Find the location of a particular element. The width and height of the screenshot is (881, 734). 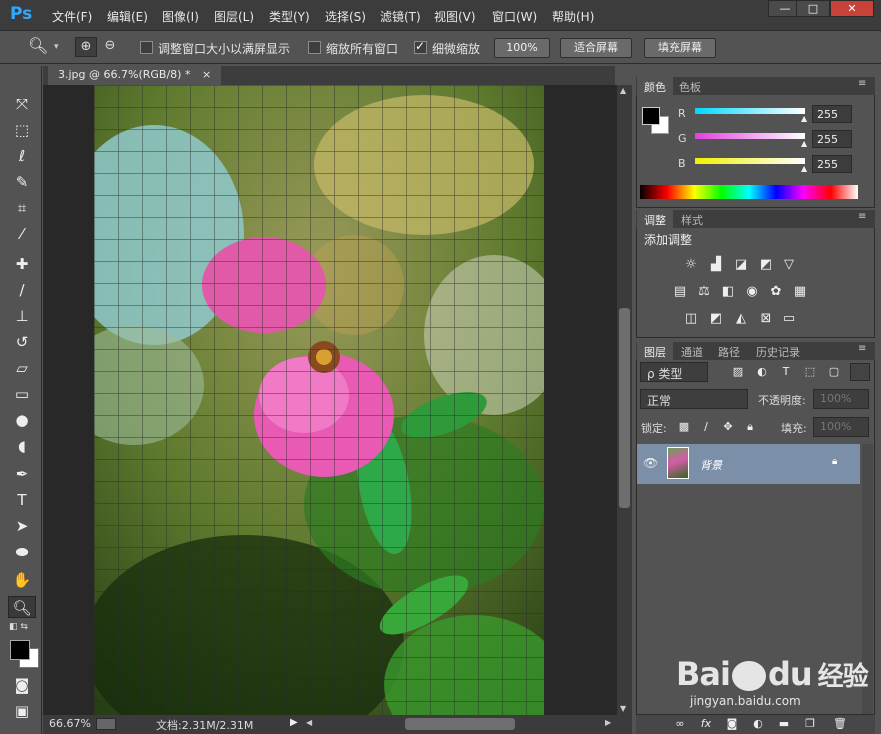

tab-paths: 路径 is located at coordinates (729, 351).